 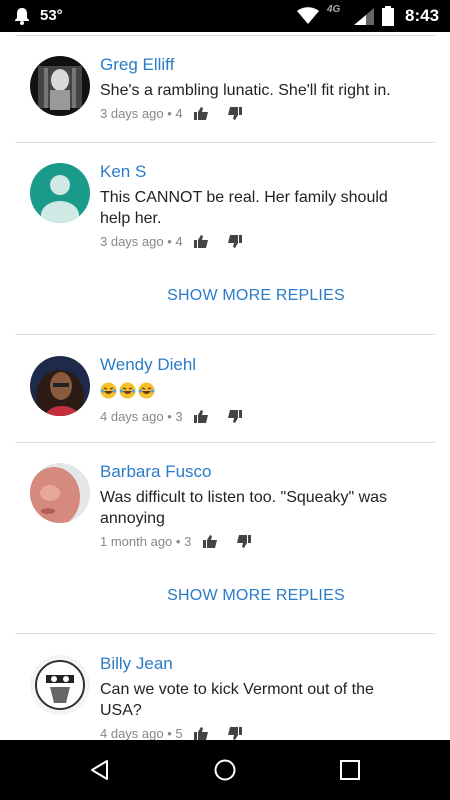 What do you see at coordinates (22, 16) in the screenshot?
I see `notification-bell-icon` at bounding box center [22, 16].